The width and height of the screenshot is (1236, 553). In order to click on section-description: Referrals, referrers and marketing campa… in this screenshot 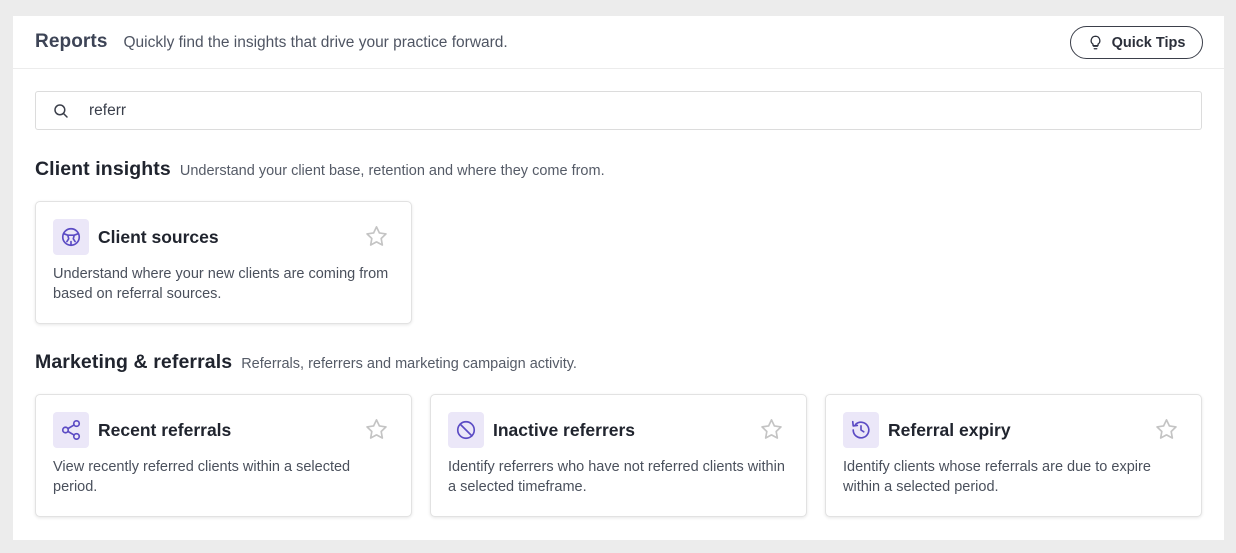, I will do `click(409, 364)`.